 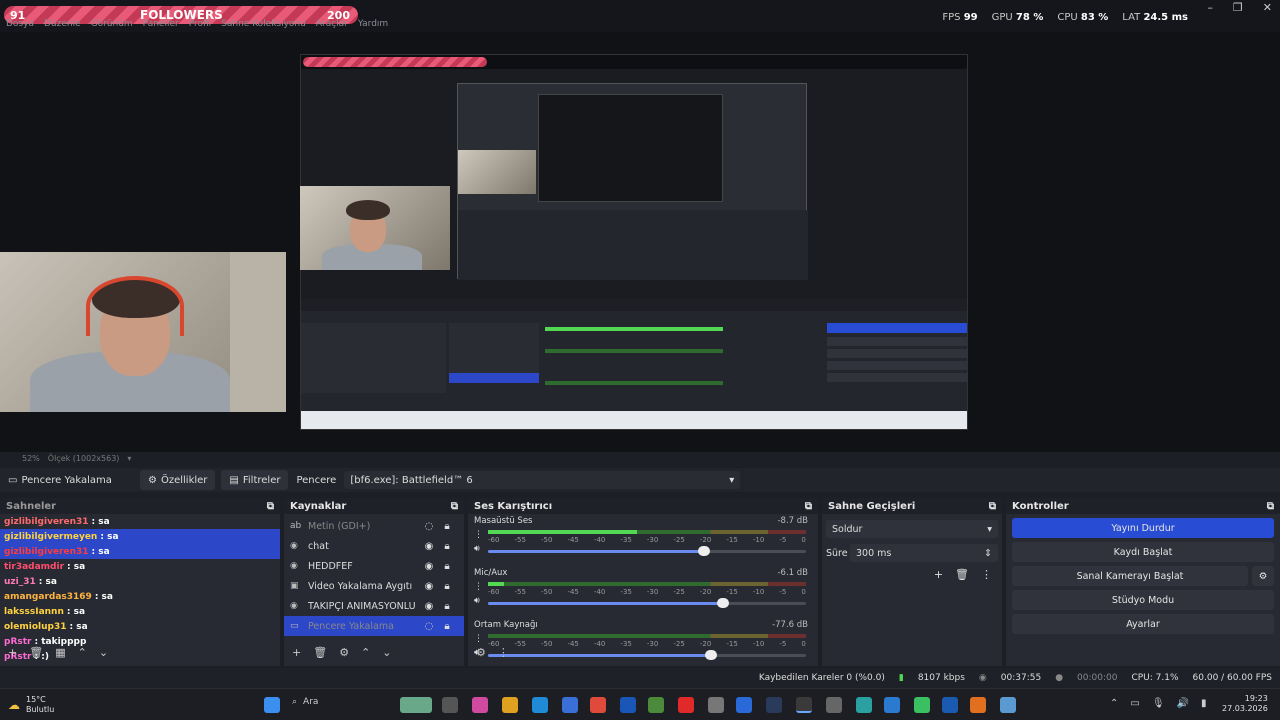 I want to click on menu-scene-collection: Sahne Koleksiyonu, so click(x=263, y=25).